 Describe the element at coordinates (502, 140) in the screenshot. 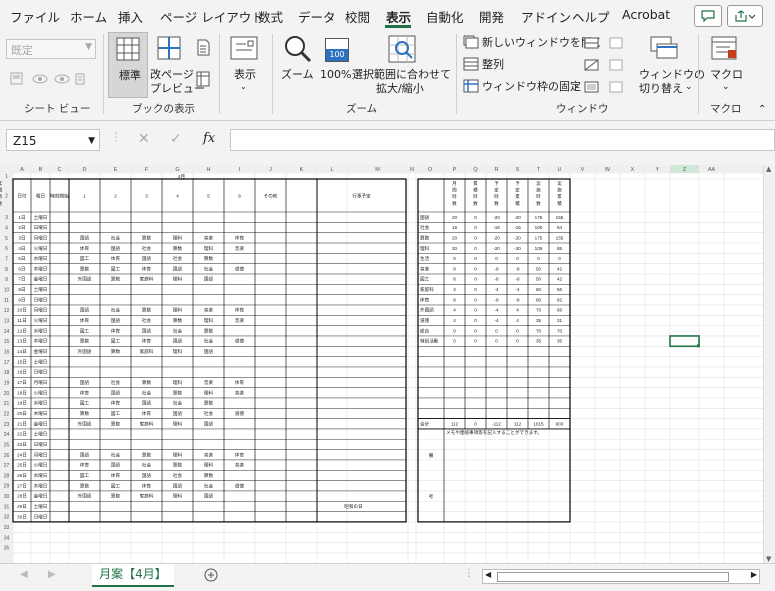

I see `formula-input` at that location.